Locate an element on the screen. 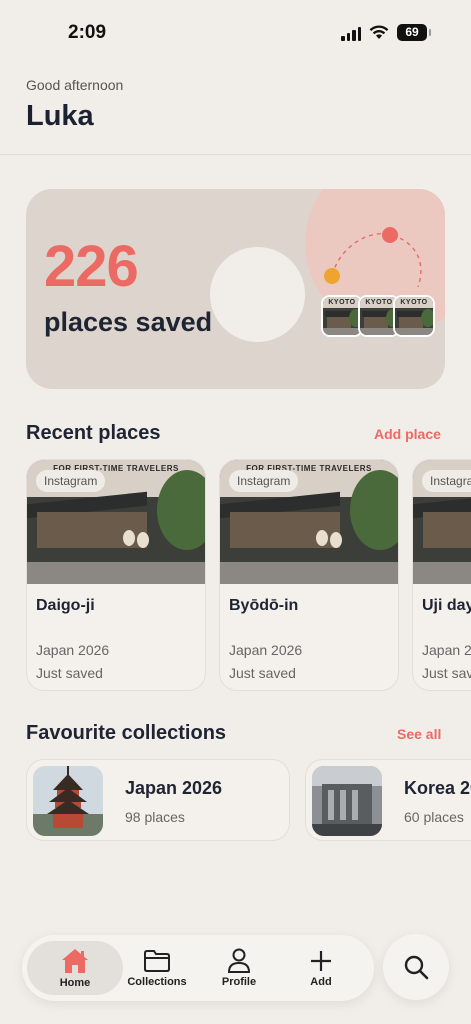 The image size is (471, 1024). bottom-navigation: Home Collections Profile Add is located at coordinates (198, 968).